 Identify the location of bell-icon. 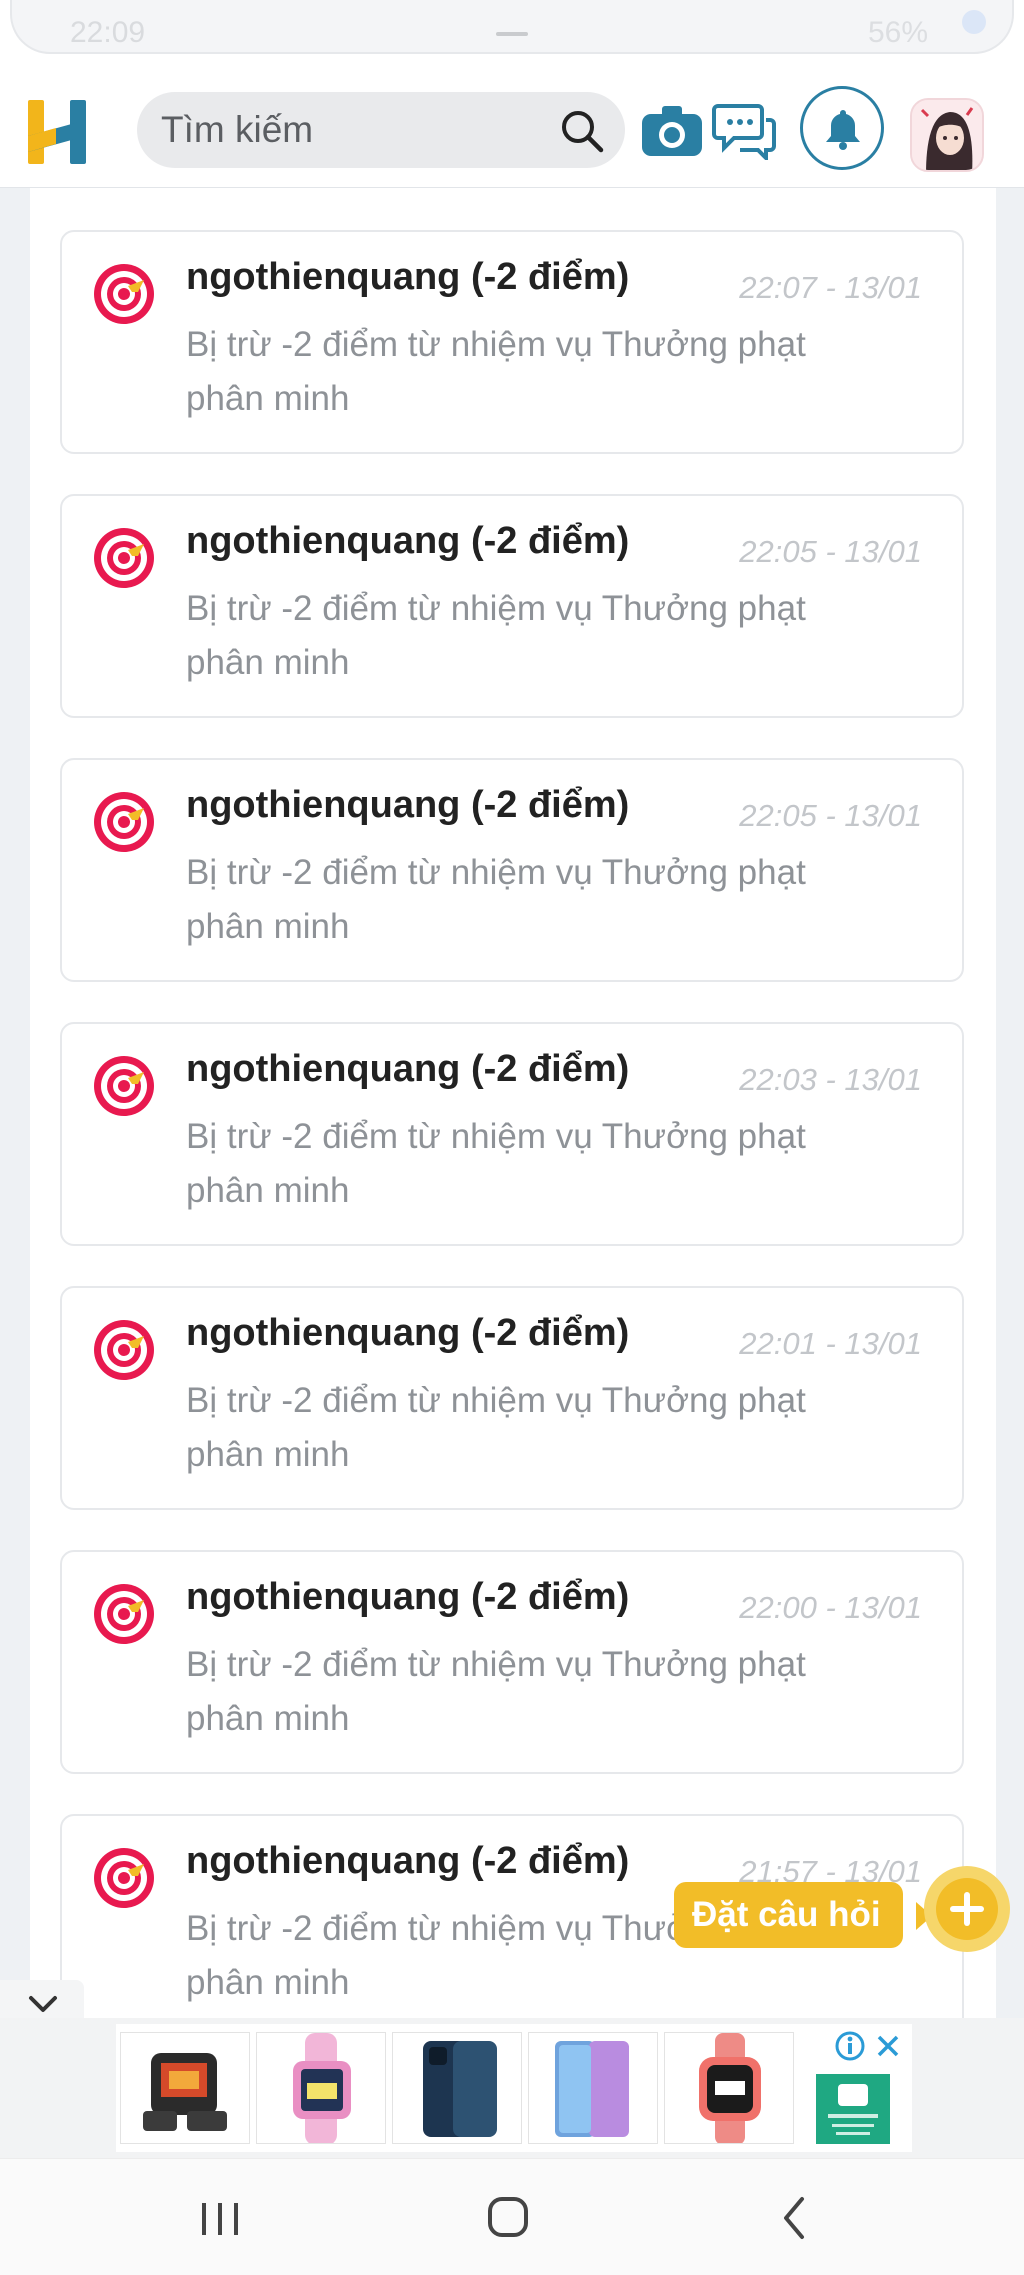
(843, 130).